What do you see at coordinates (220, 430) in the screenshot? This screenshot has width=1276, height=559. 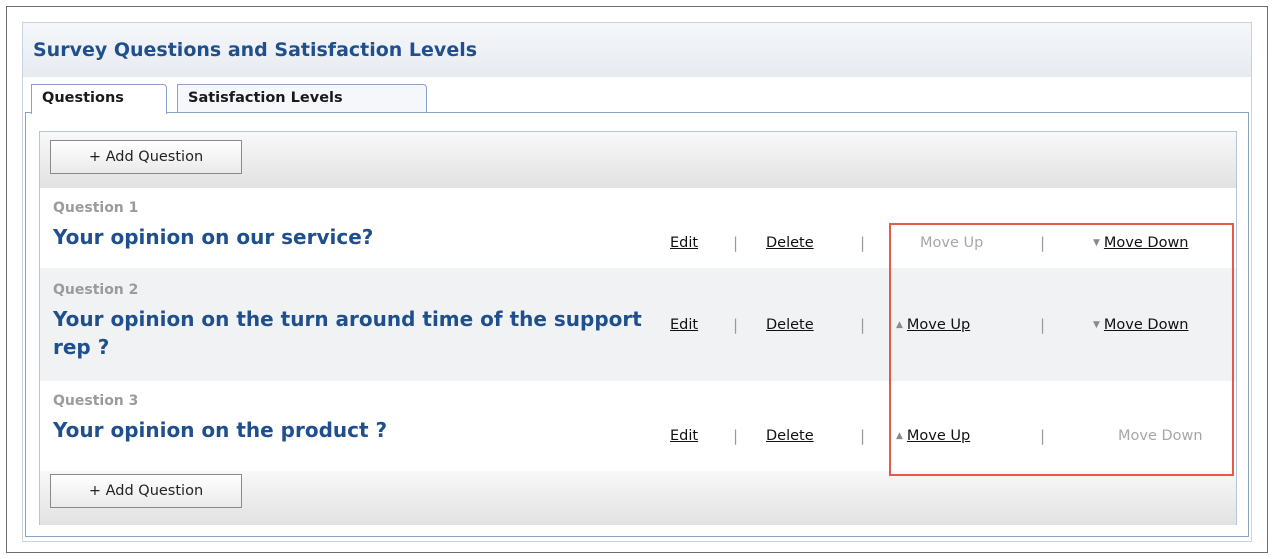 I see `question-text: Your opinion on the product ?` at bounding box center [220, 430].